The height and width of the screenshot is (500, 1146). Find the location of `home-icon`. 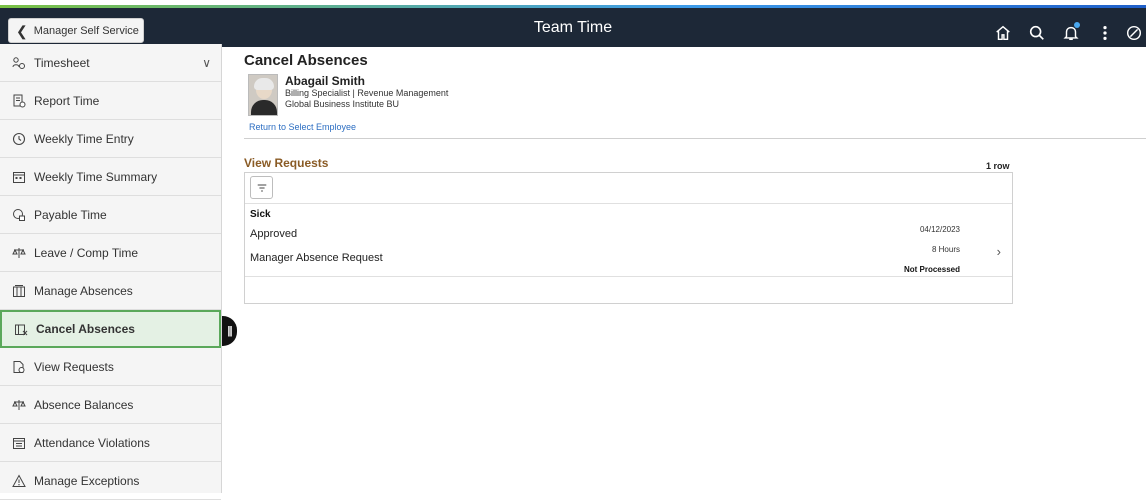

home-icon is located at coordinates (1003, 33).